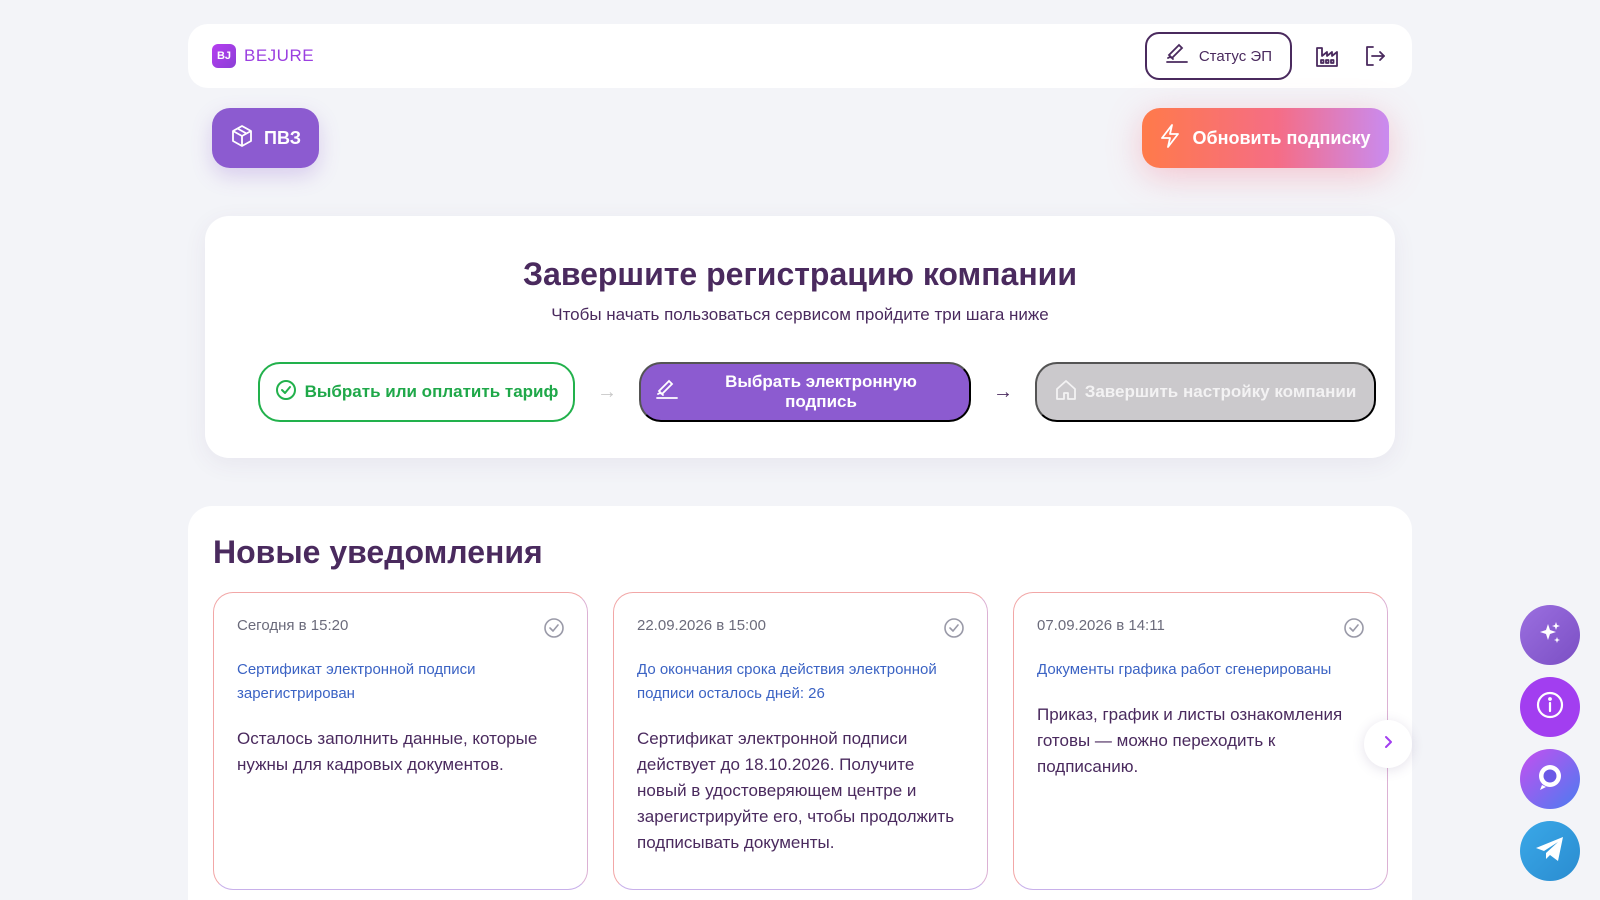 The height and width of the screenshot is (900, 1600). I want to click on upgrade-label: Обновить подписку, so click(1281, 137).